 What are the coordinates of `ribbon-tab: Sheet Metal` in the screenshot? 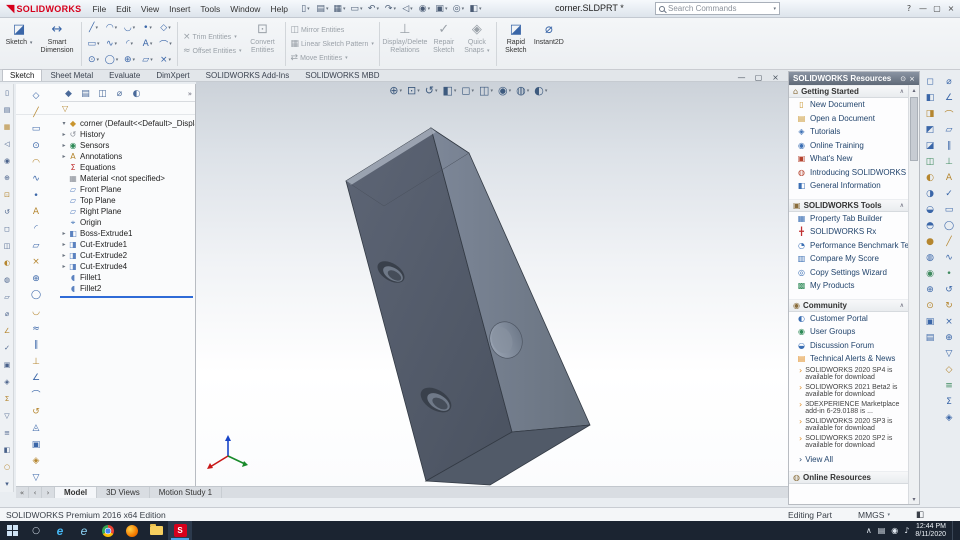 It's located at (71, 75).